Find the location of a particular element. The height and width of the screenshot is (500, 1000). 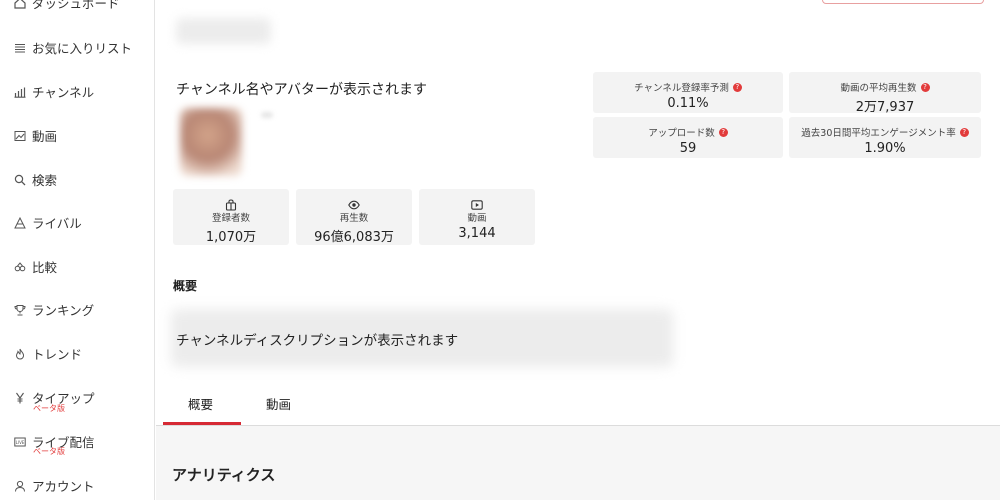

sidebar-item-label: トレンド is located at coordinates (57, 354).